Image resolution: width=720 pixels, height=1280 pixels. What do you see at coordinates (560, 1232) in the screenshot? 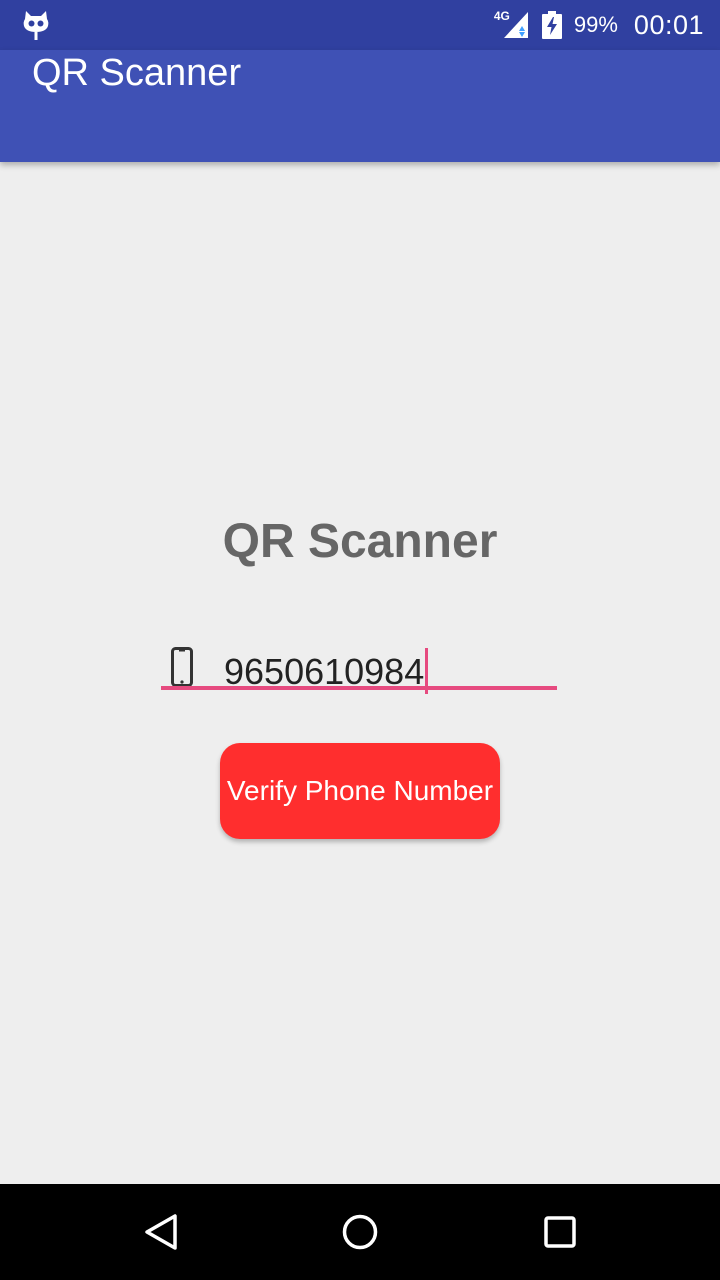
I see `recents-icon` at bounding box center [560, 1232].